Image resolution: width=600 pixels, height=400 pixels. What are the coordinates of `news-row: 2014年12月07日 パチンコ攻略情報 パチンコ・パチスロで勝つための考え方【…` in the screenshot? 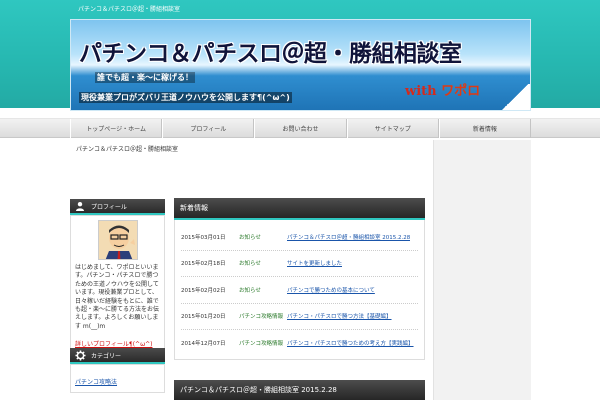 It's located at (299, 343).